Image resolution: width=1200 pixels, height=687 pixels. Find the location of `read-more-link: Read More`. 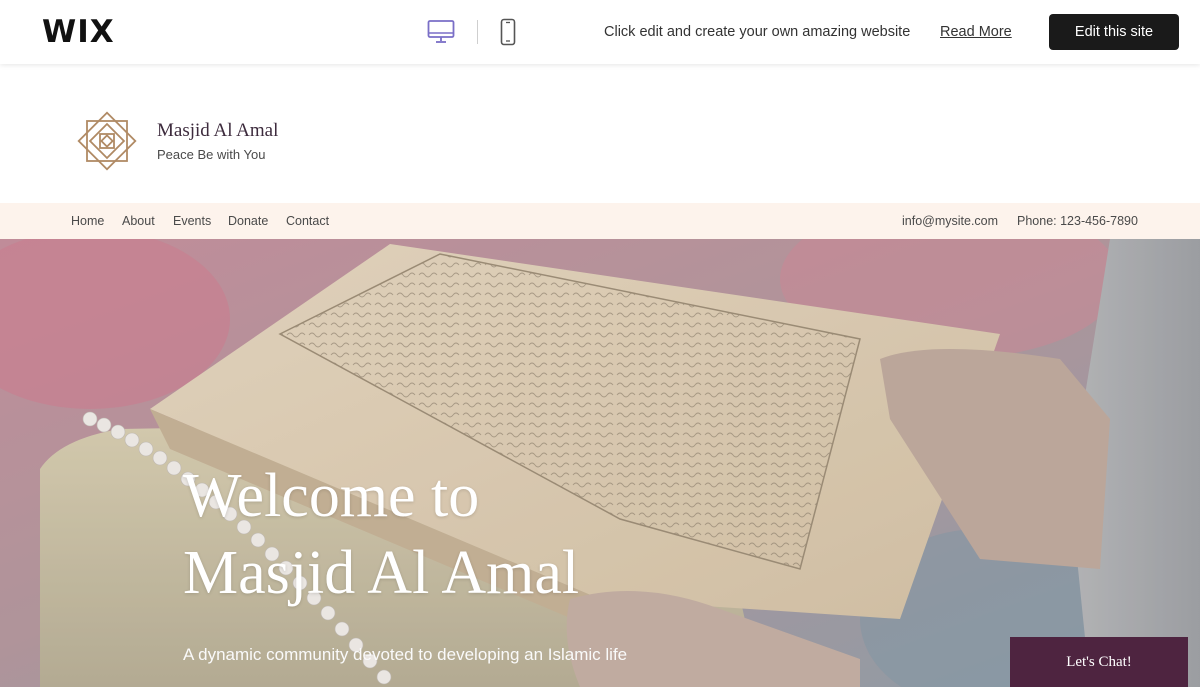

read-more-link: Read More is located at coordinates (976, 32).